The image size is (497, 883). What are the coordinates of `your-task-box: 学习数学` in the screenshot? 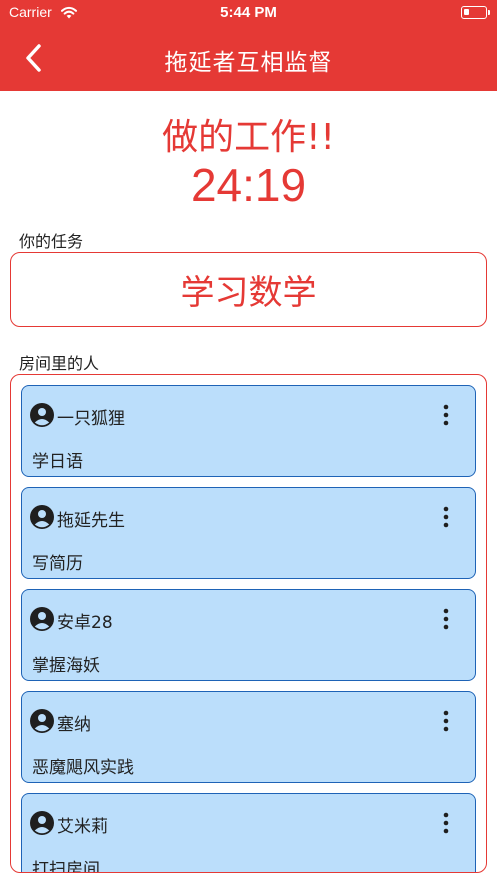 It's located at (248, 289).